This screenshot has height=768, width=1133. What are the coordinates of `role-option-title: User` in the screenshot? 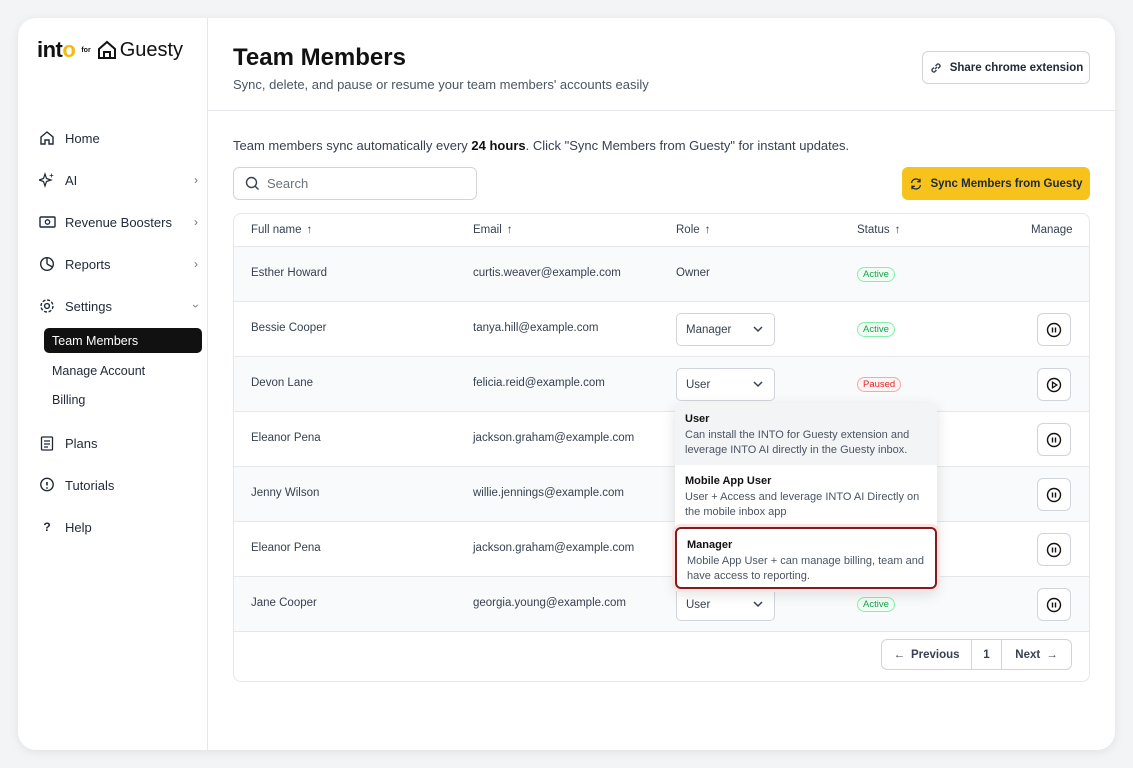 It's located at (697, 419).